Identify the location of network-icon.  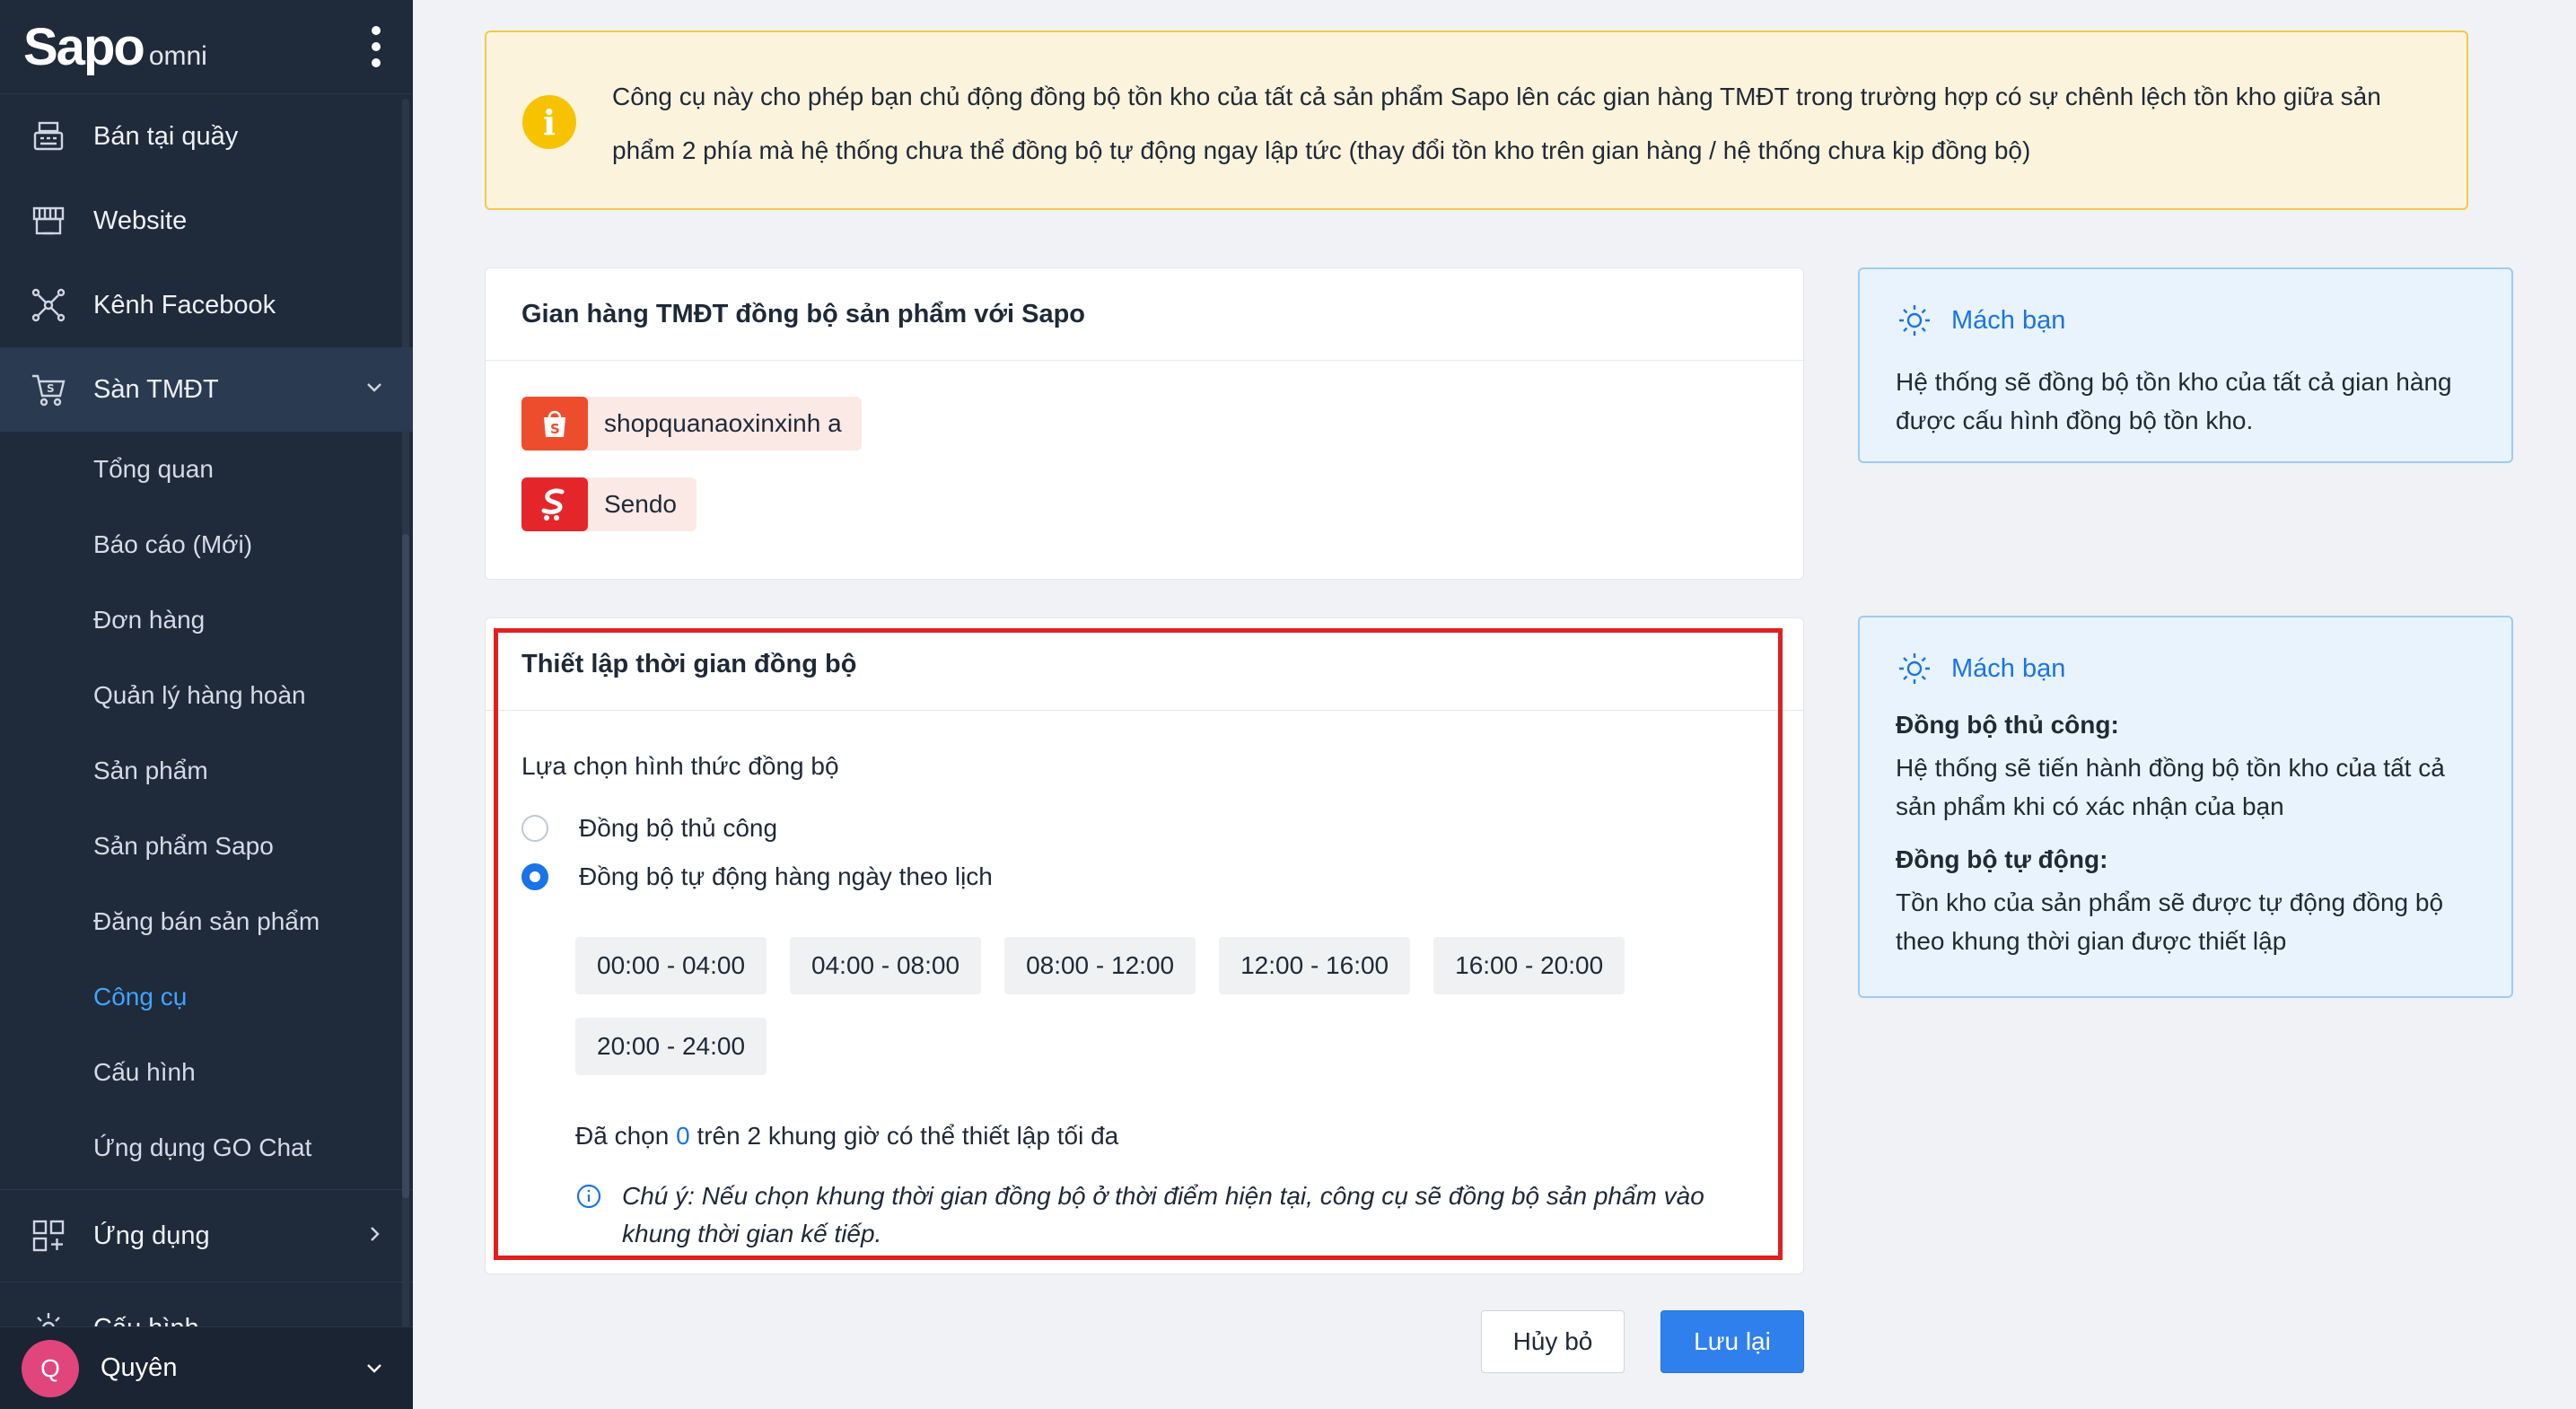
(48, 305).